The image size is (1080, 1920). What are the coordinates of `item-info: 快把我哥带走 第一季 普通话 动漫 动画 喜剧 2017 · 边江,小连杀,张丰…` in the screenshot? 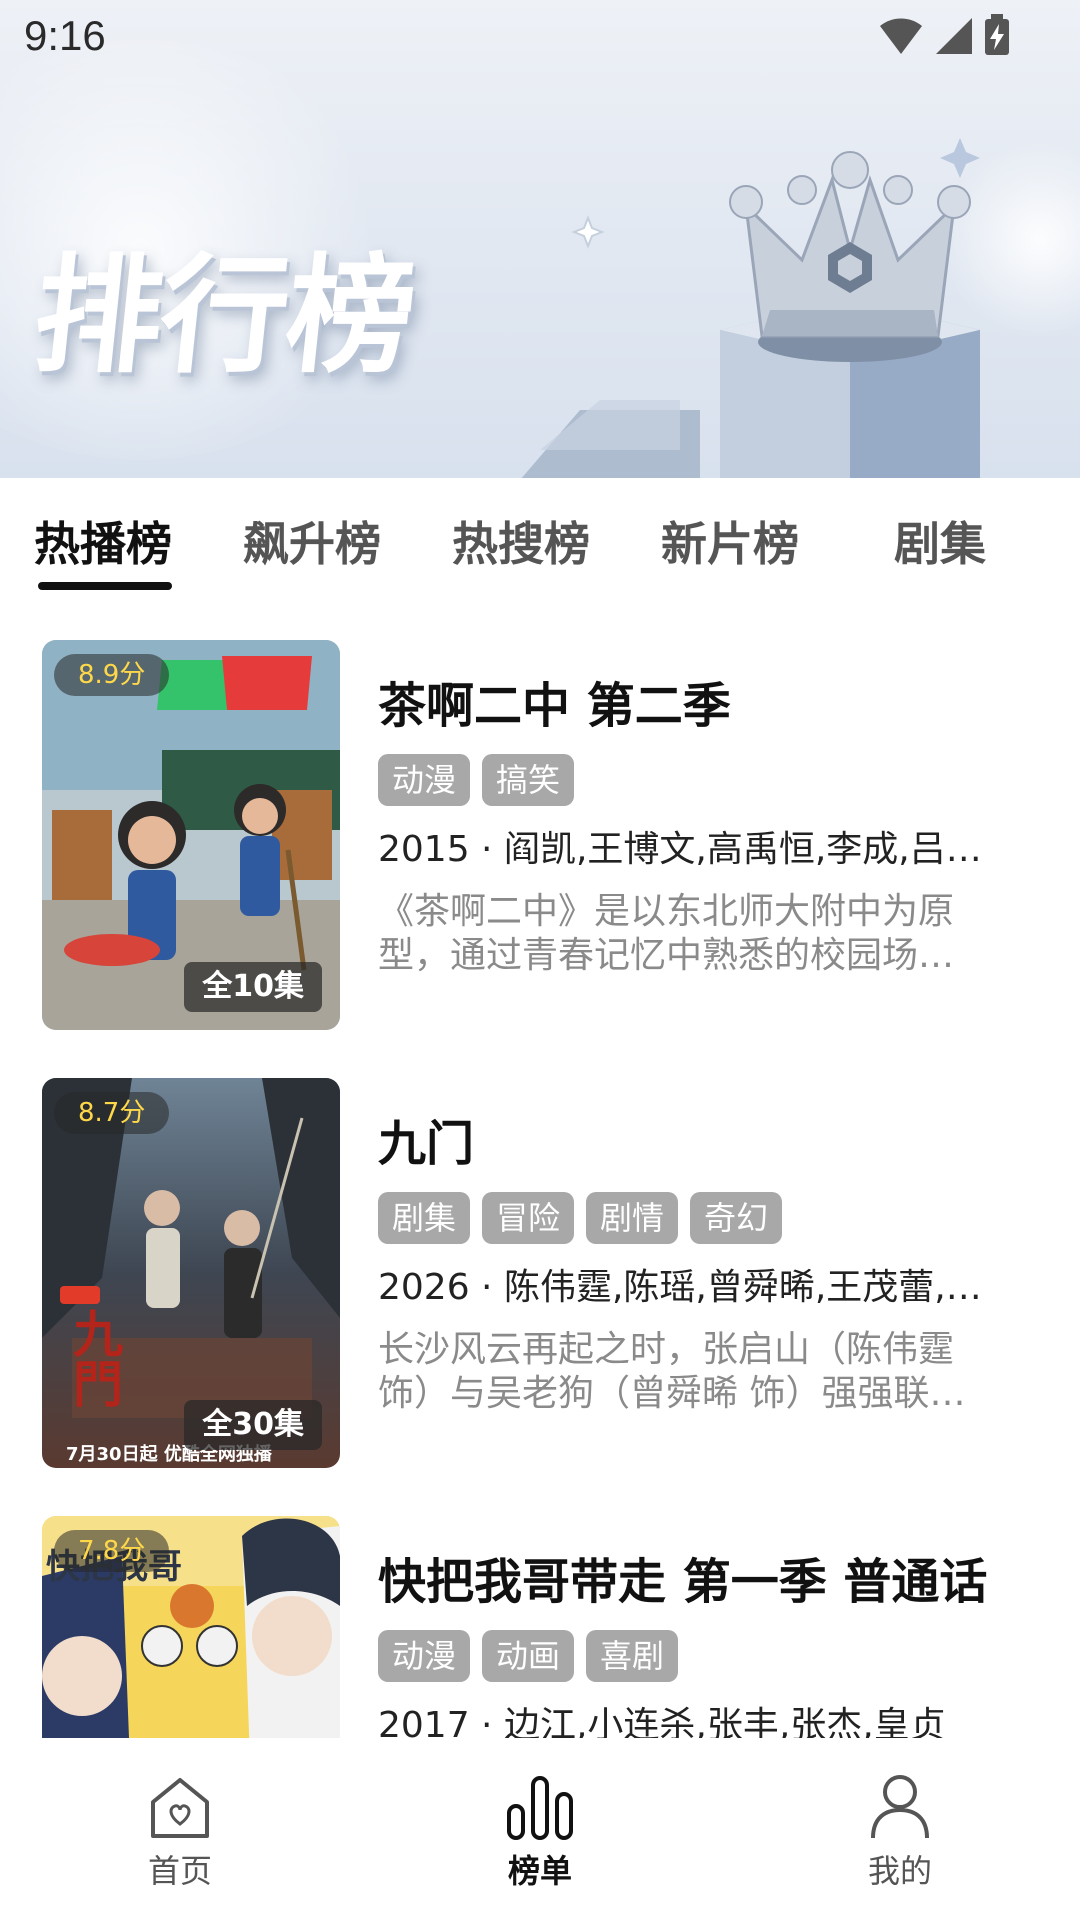 It's located at (698, 1645).